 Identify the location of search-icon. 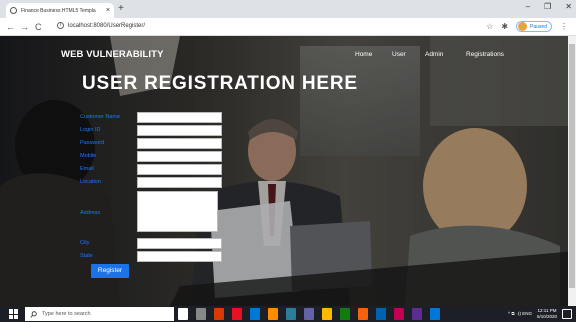
(33, 314).